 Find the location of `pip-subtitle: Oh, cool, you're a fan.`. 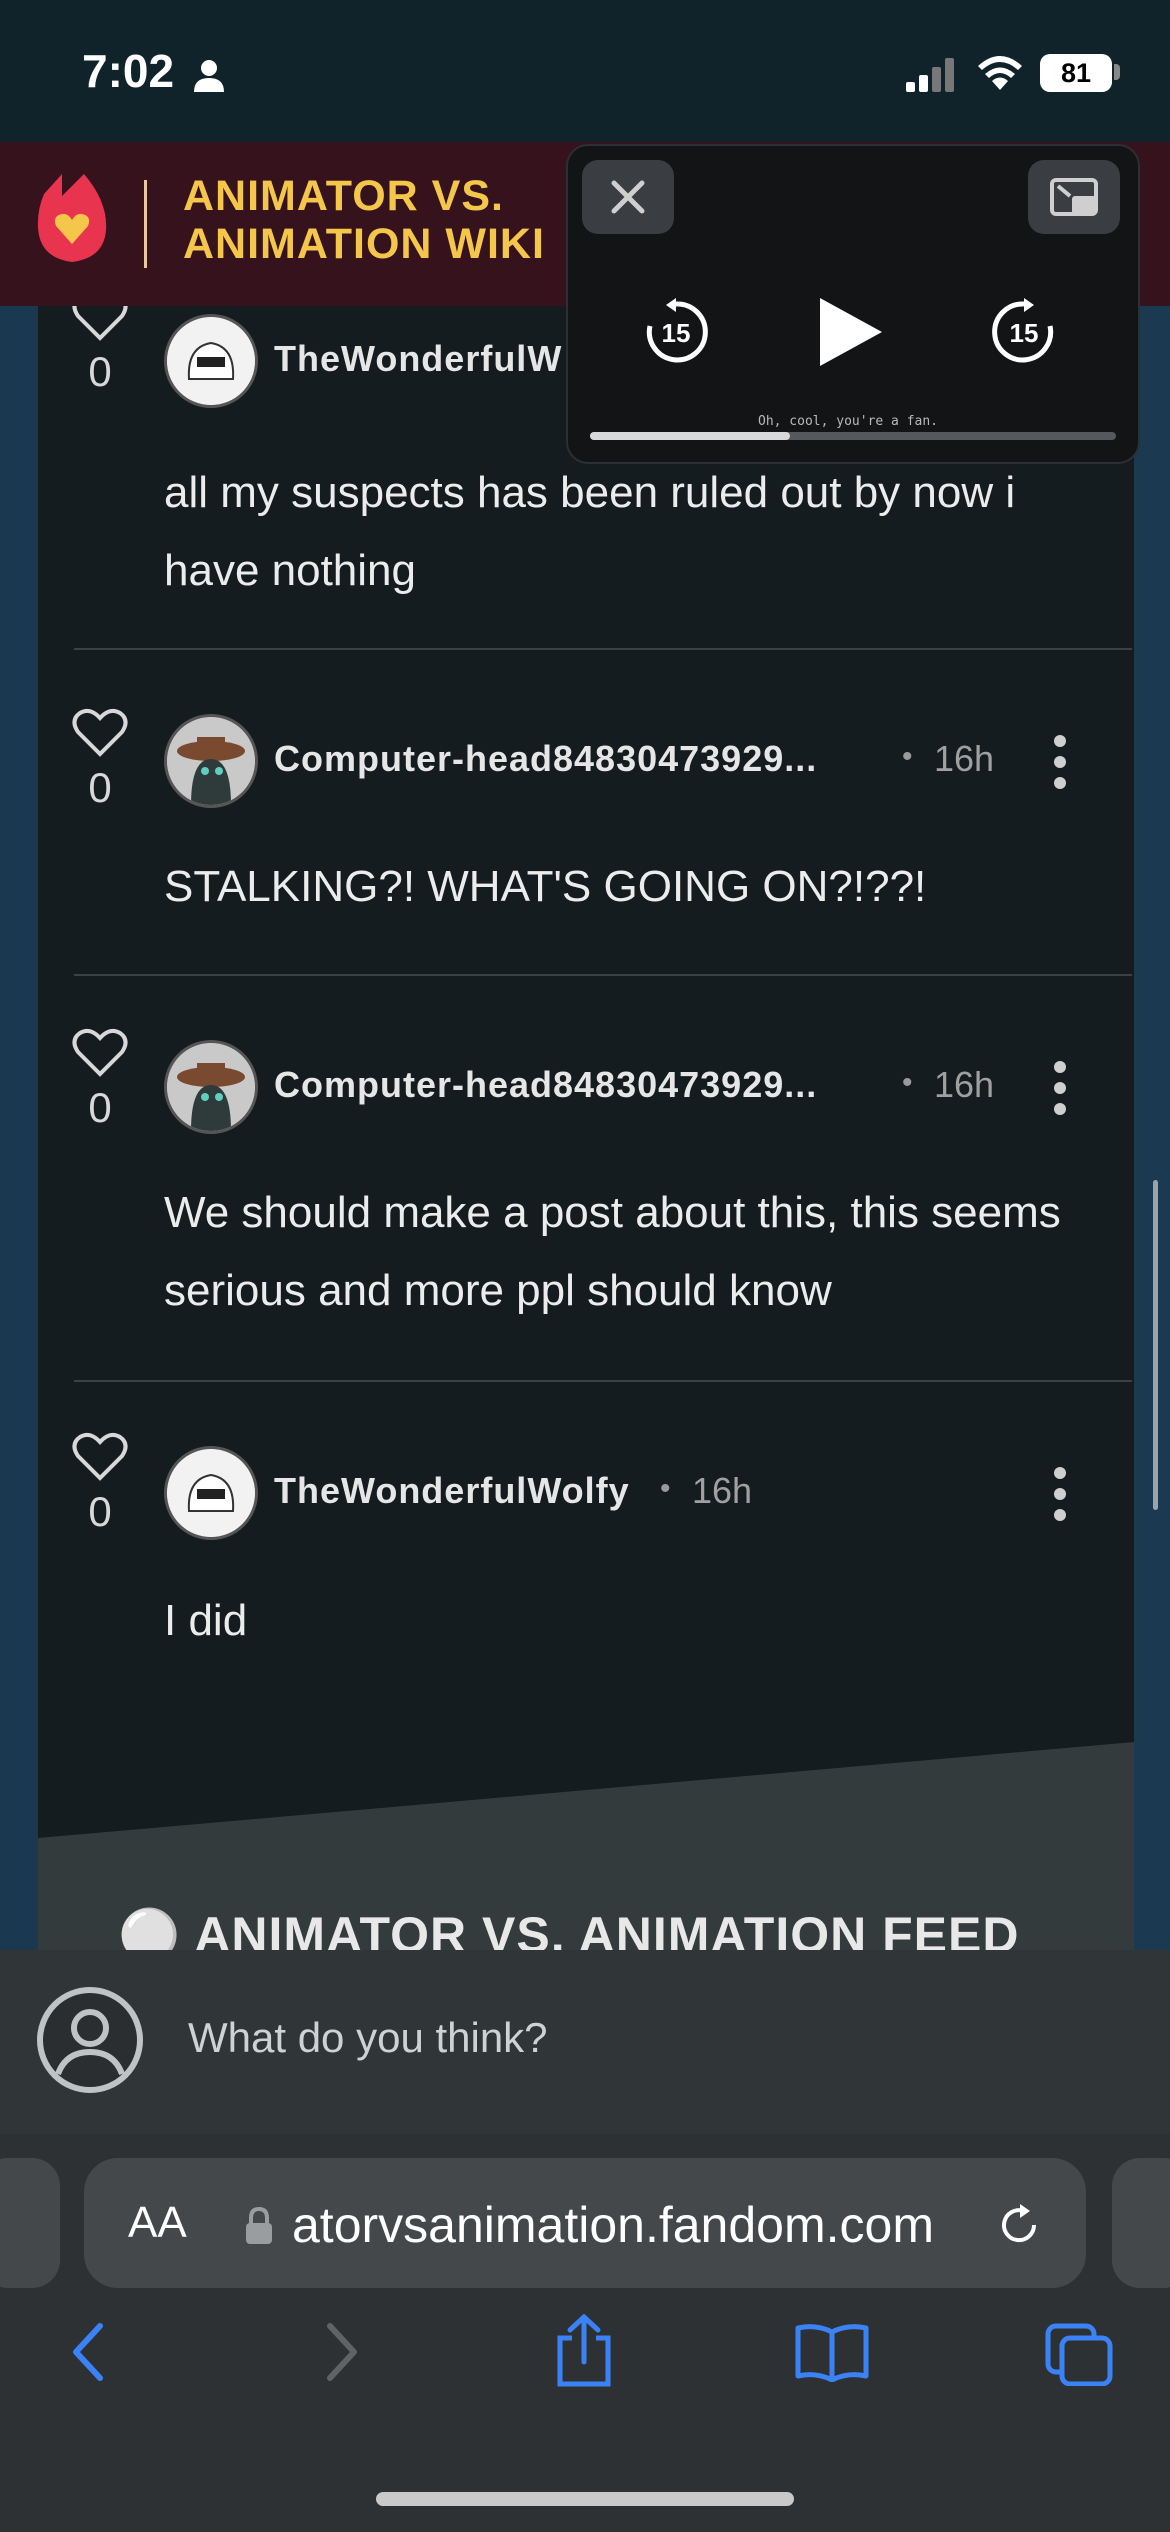

pip-subtitle: Oh, cool, you're a fan. is located at coordinates (848, 421).